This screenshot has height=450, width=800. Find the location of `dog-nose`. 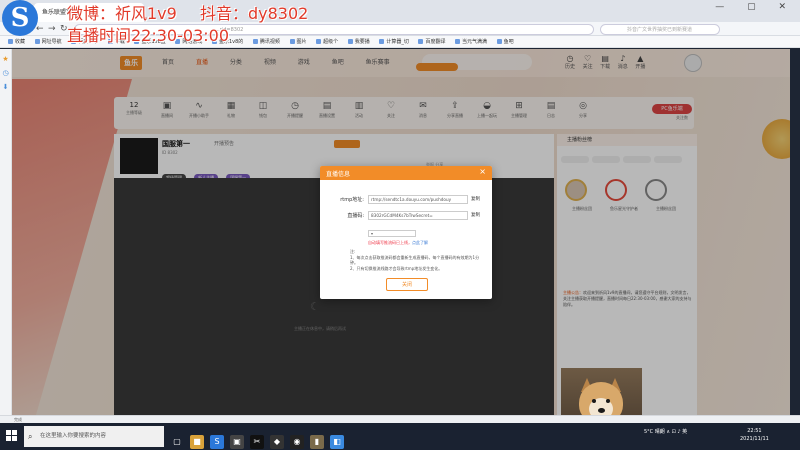

dog-nose is located at coordinates (601, 410).